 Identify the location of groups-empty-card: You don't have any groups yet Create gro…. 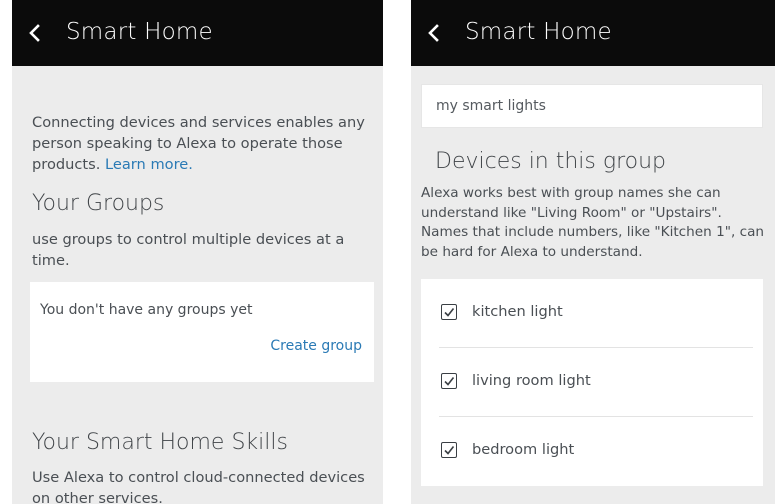
(202, 332).